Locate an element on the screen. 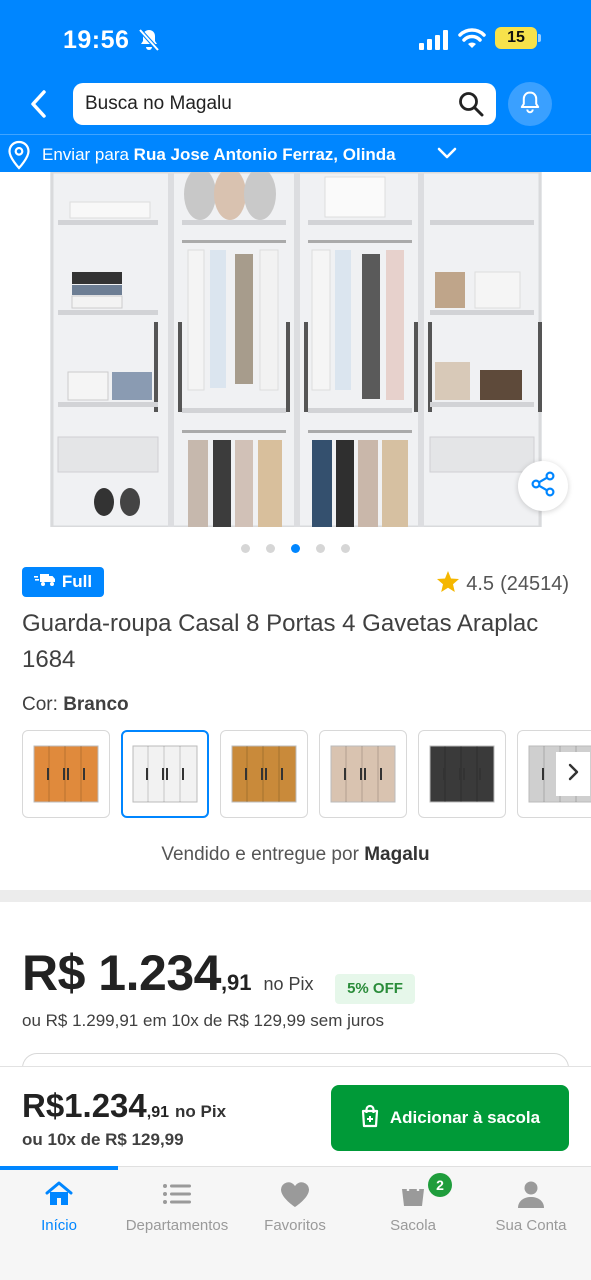  search-input: Busca no Magalu is located at coordinates (284, 104).